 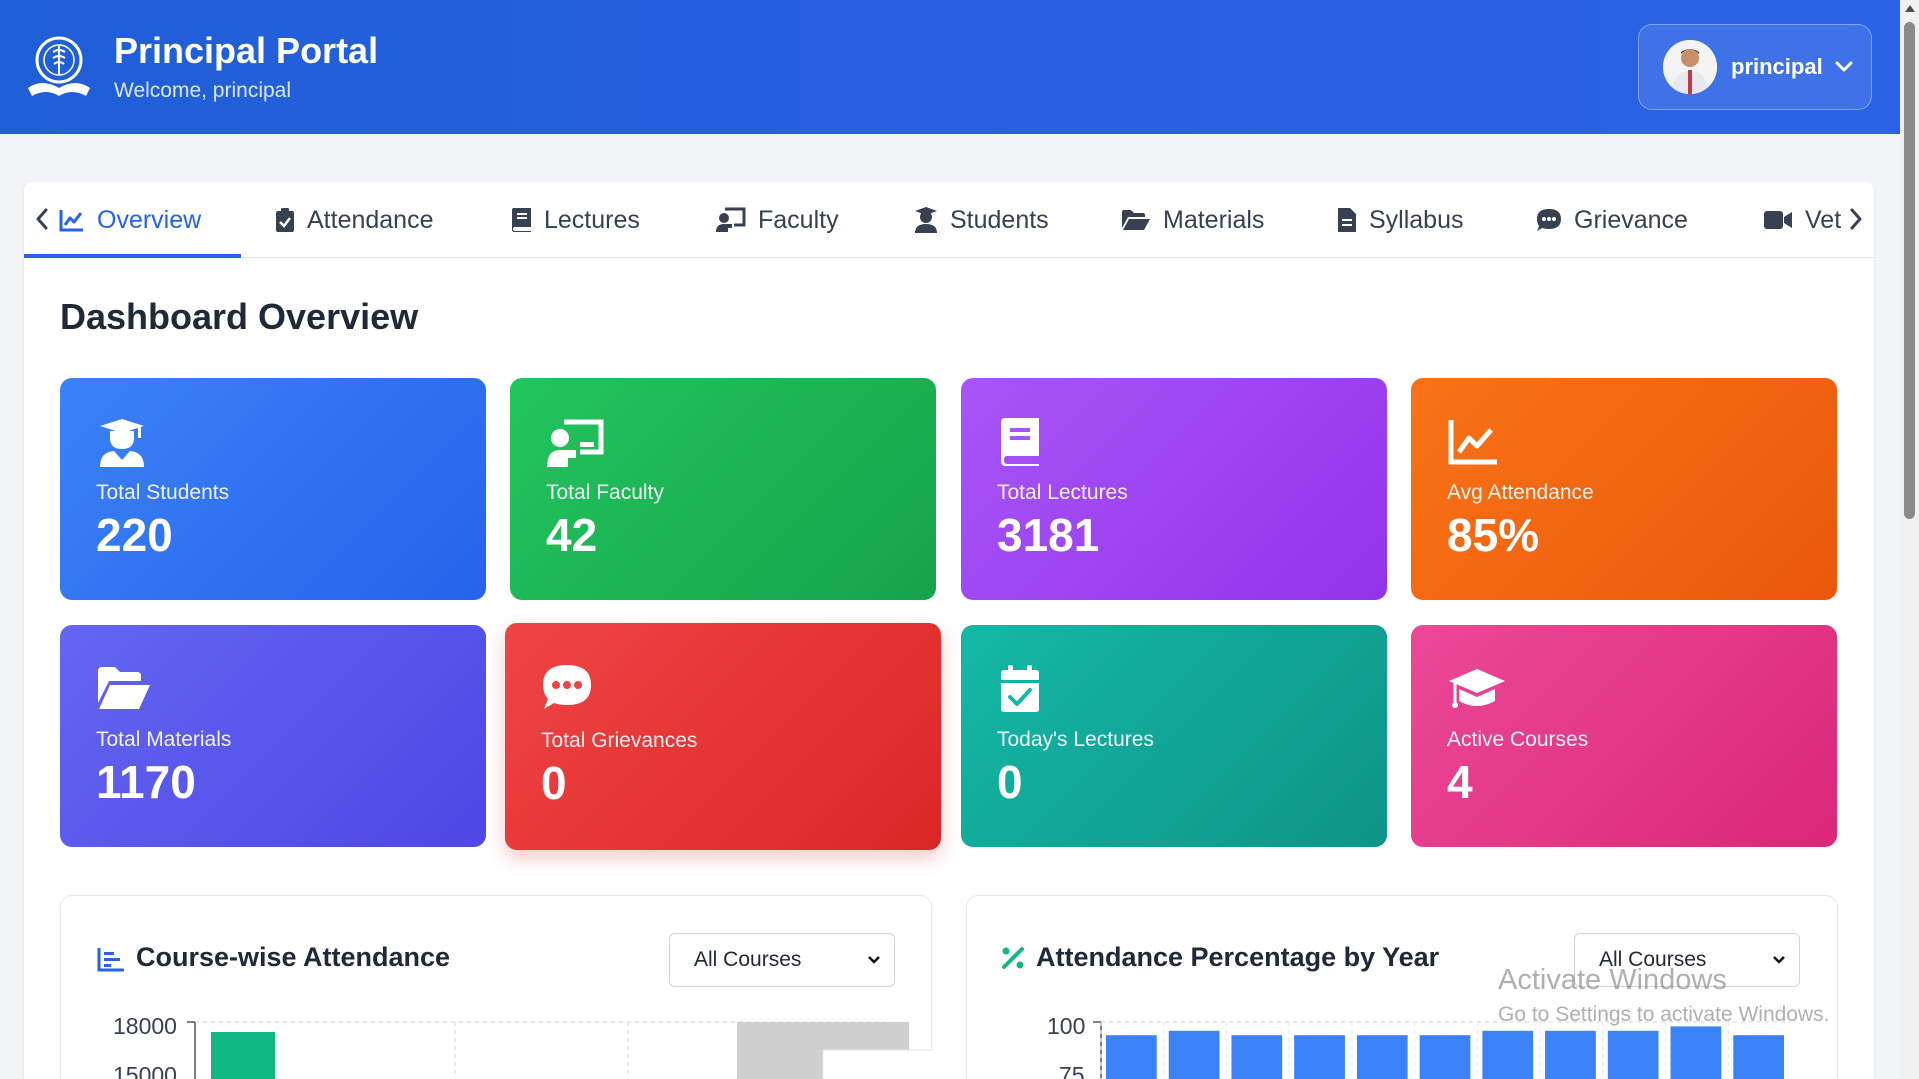 What do you see at coordinates (1612, 980) in the screenshot?
I see `activation-watermark-title: Activate Windows` at bounding box center [1612, 980].